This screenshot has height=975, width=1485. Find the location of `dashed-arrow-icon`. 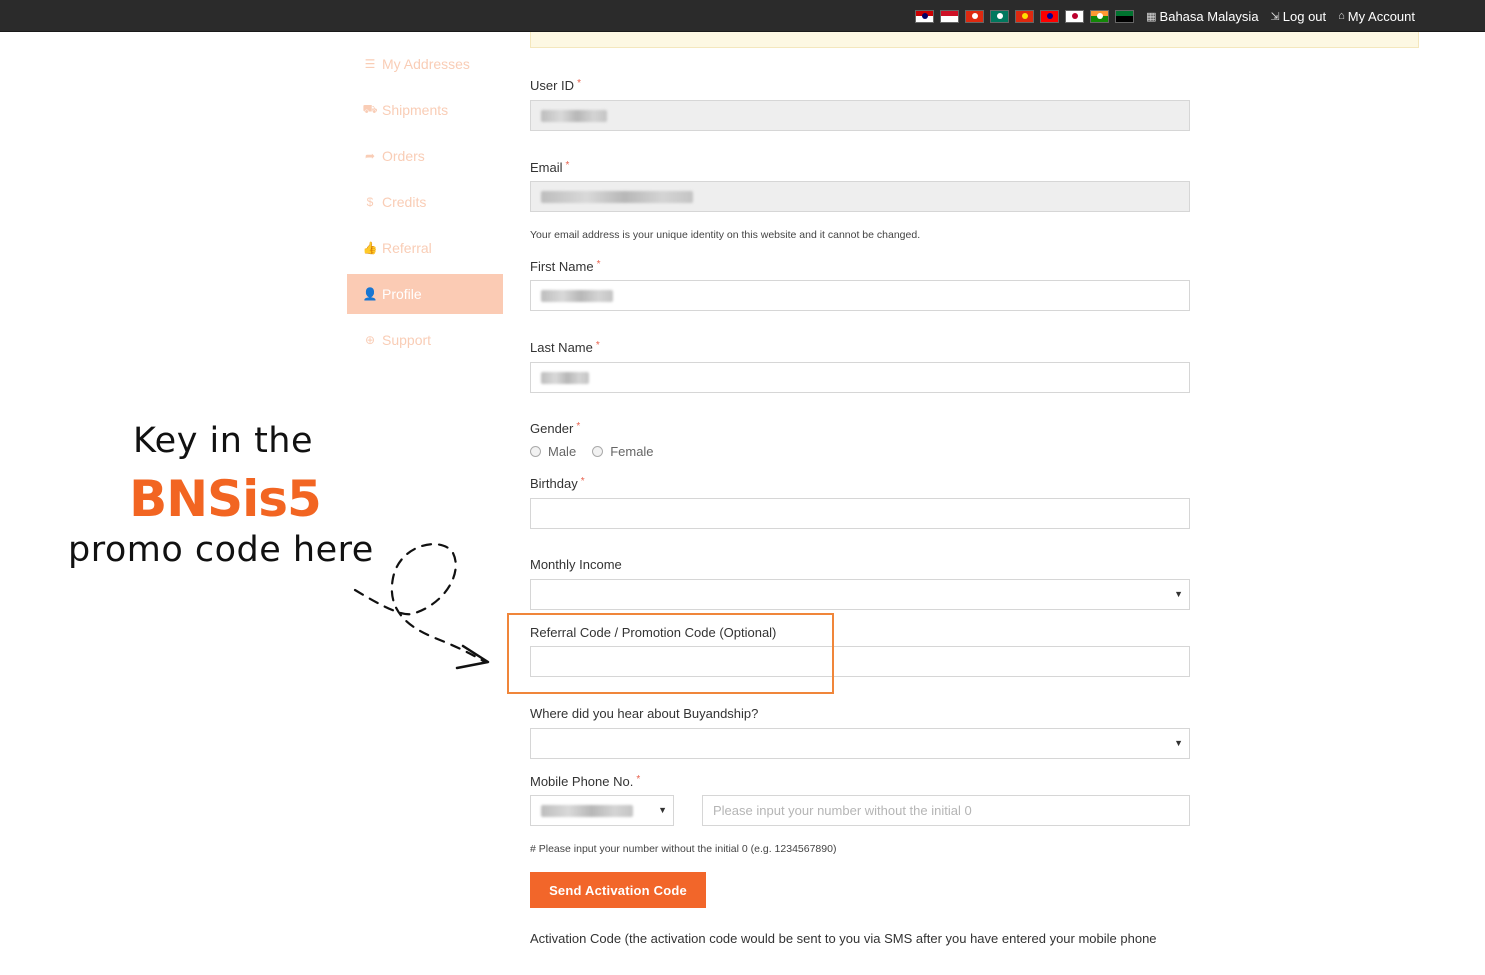

dashed-arrow-icon is located at coordinates (421, 606).